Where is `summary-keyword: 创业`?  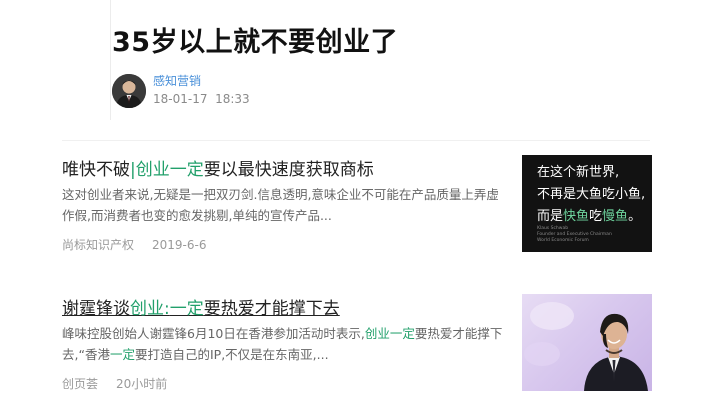
summary-keyword: 创业 is located at coordinates (377, 333).